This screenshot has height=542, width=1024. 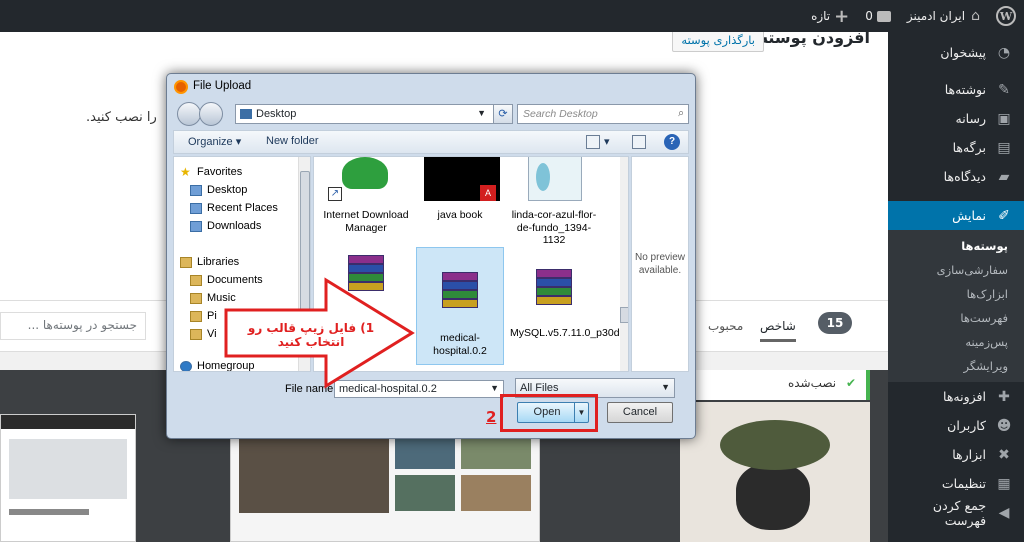 What do you see at coordinates (203, 316) in the screenshot?
I see `nav-item-pictures: Pi` at bounding box center [203, 316].